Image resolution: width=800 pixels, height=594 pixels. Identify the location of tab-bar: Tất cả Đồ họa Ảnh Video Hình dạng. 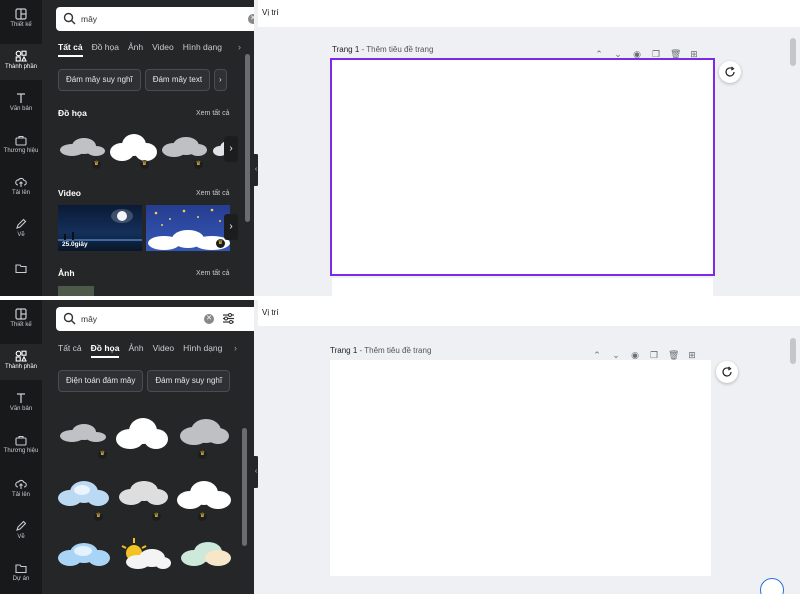
(144, 50).